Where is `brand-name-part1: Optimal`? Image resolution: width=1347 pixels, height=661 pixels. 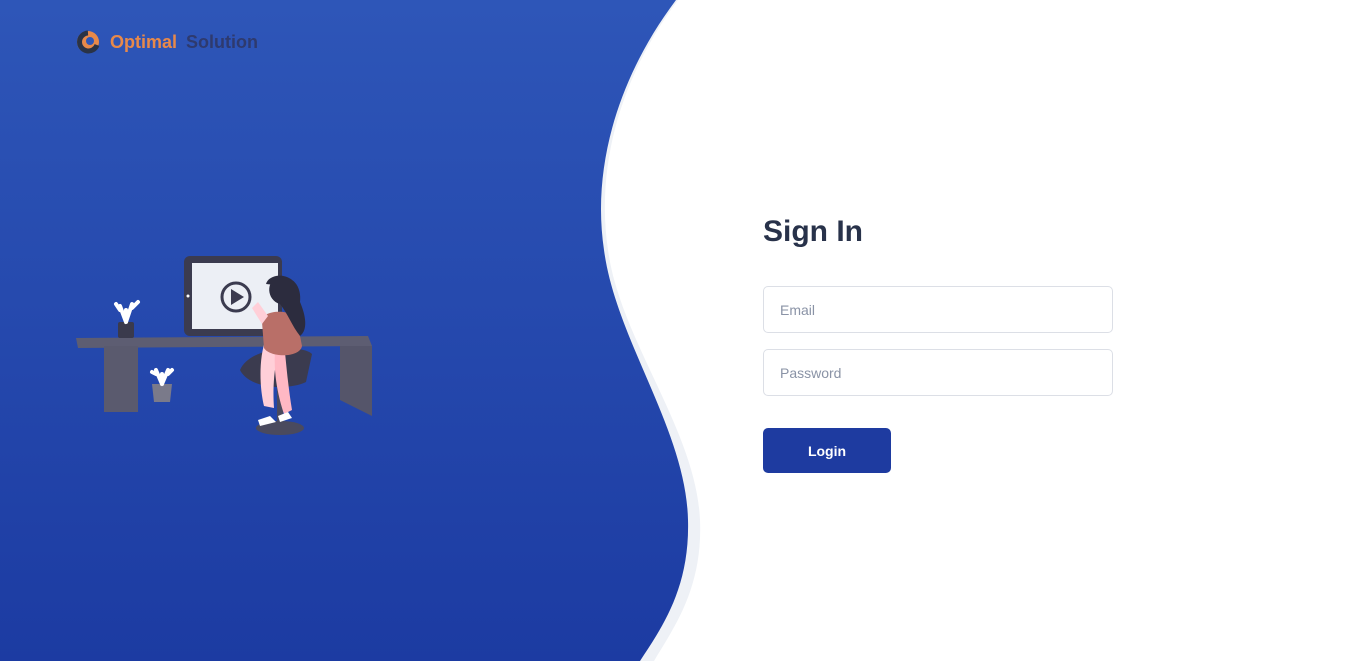
brand-name-part1: Optimal is located at coordinates (144, 42).